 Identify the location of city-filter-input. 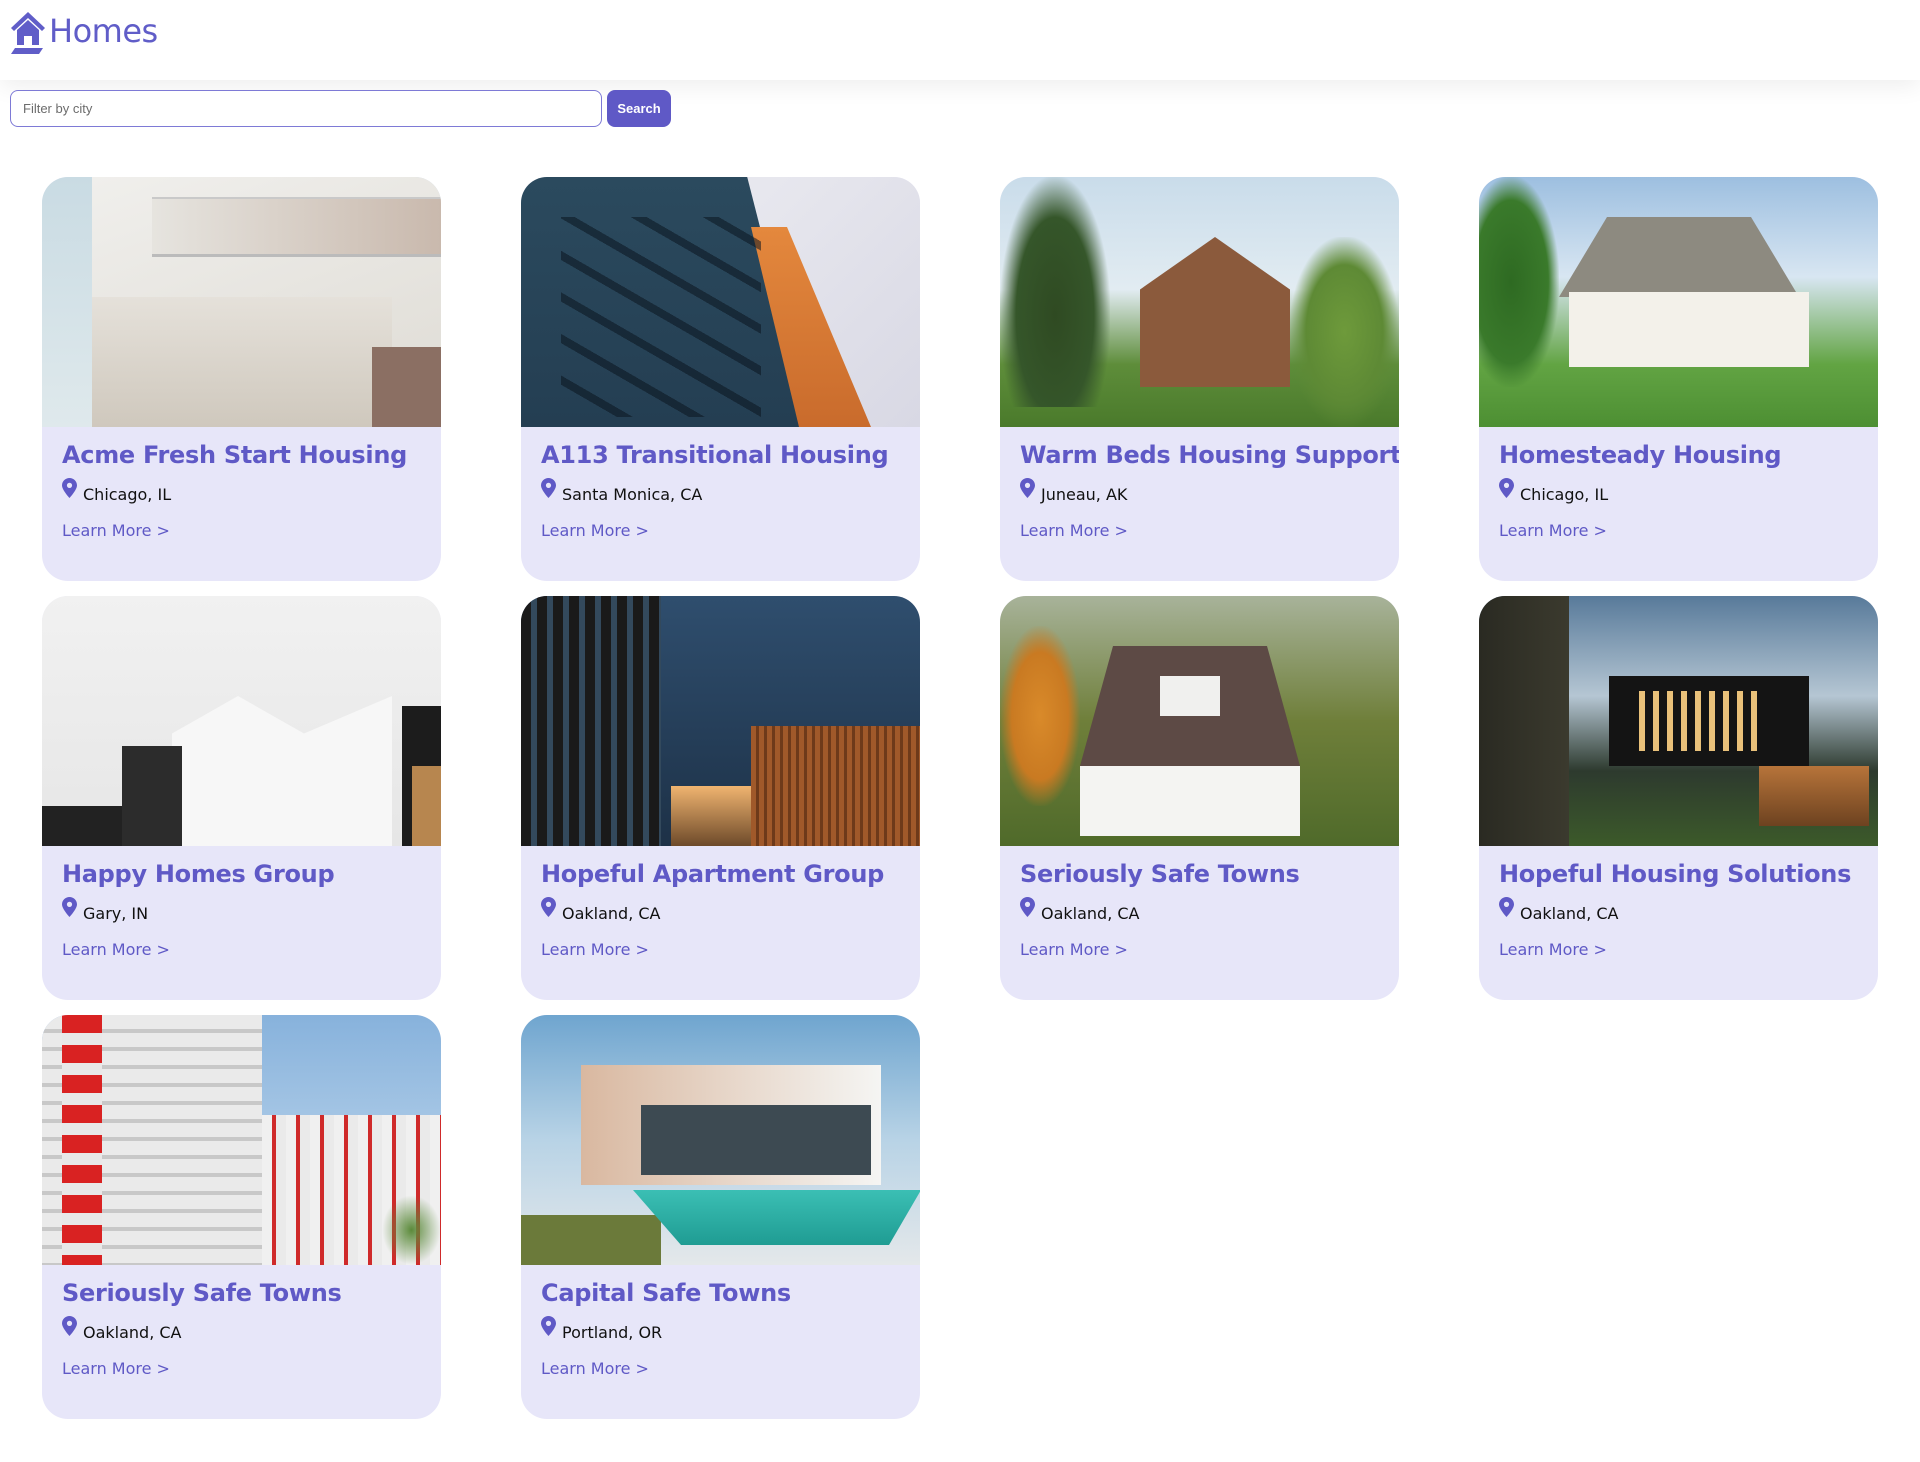
(306, 108).